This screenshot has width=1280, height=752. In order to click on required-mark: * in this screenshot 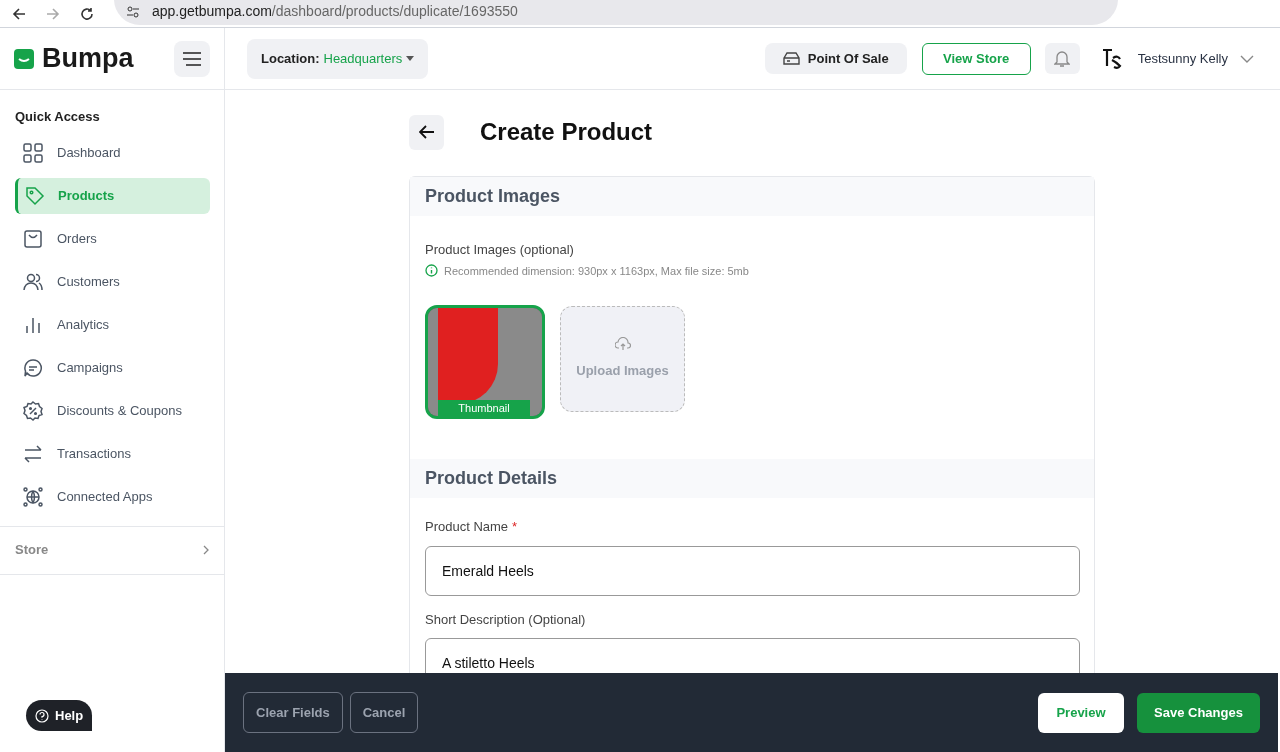, I will do `click(515, 527)`.